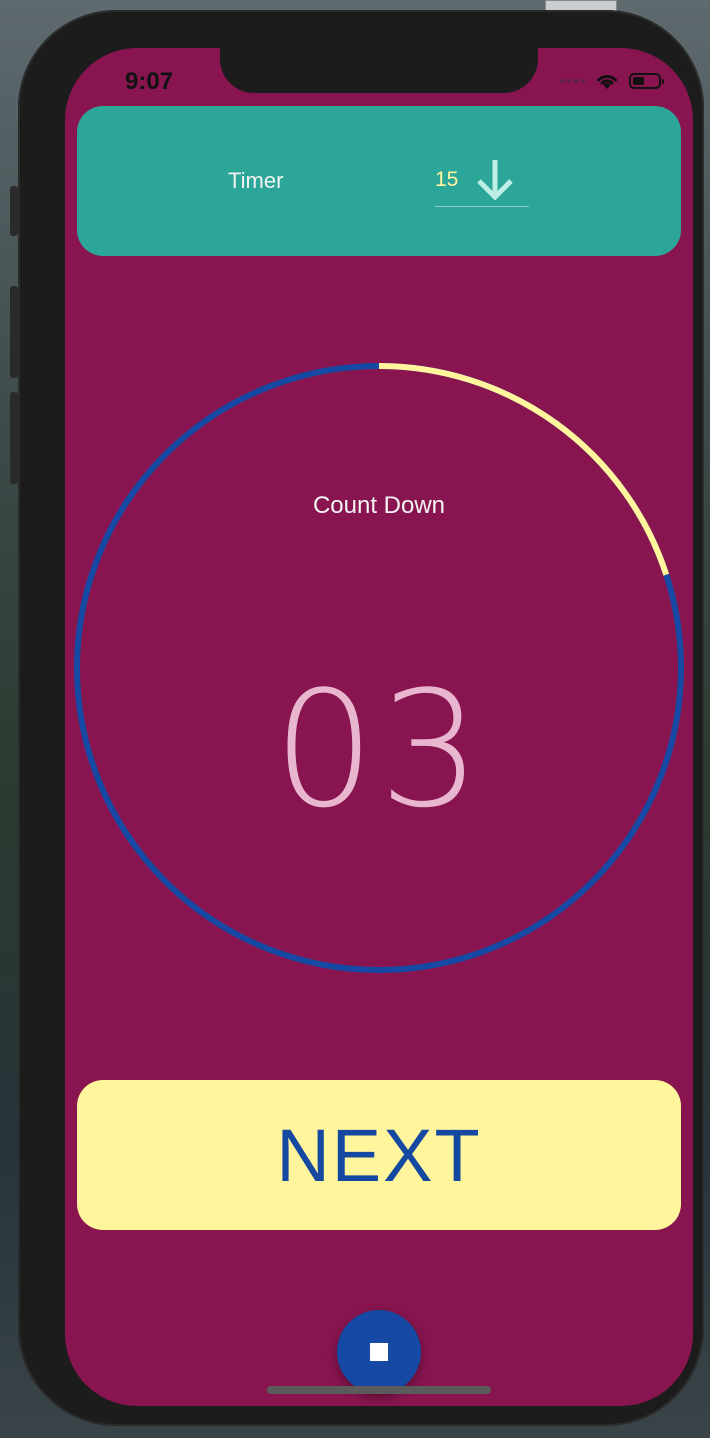 This screenshot has height=1438, width=710. I want to click on timer-dropdown: 15, so click(482, 178).